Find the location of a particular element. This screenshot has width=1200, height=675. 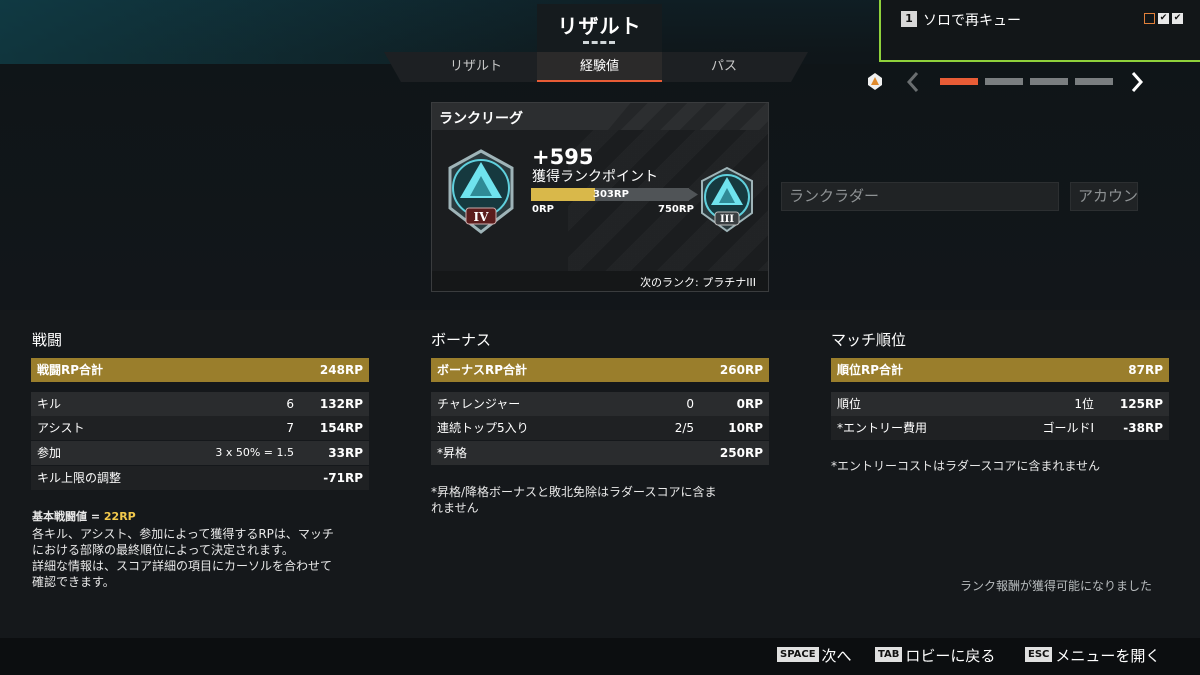

tab-pass: パス is located at coordinates (724, 67).